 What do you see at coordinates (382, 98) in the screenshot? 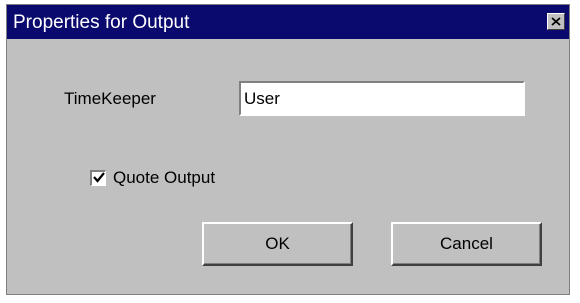
I see `timekeeper-input` at bounding box center [382, 98].